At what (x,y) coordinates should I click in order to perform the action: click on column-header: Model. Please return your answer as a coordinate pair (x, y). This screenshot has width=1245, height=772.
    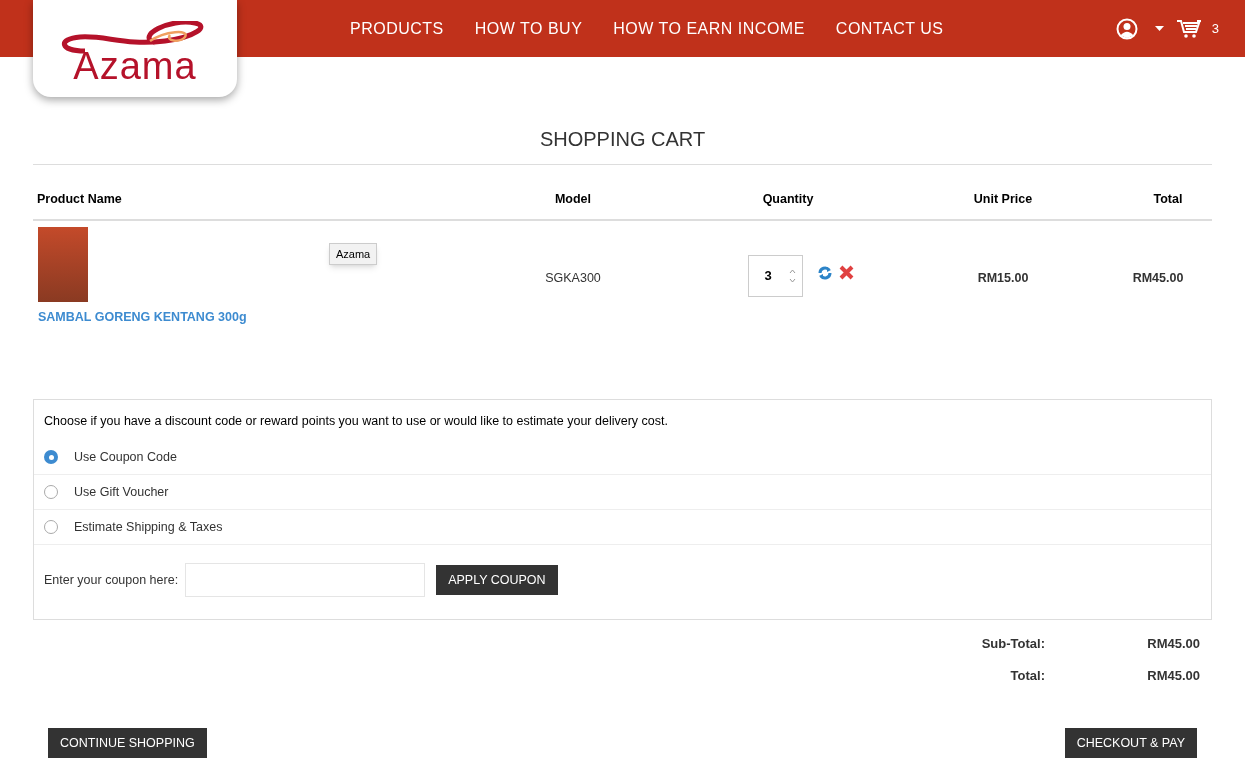
    Looking at the image, I should click on (573, 199).